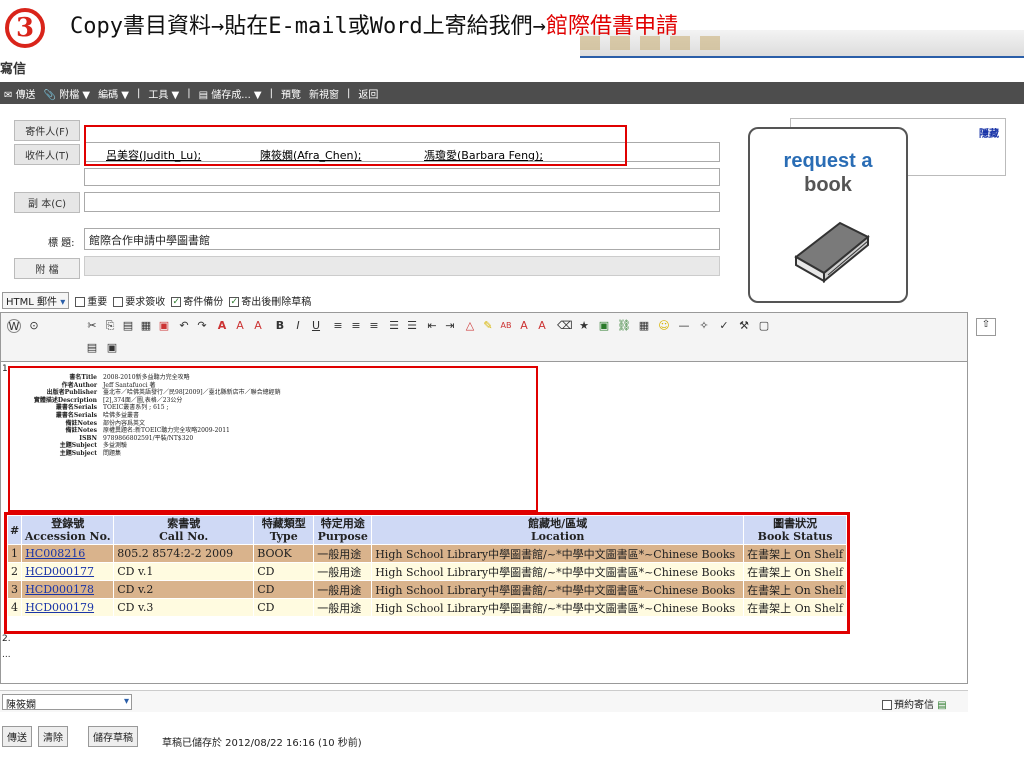 The width and height of the screenshot is (1024, 768). I want to click on option-label: 重要, so click(97, 302).